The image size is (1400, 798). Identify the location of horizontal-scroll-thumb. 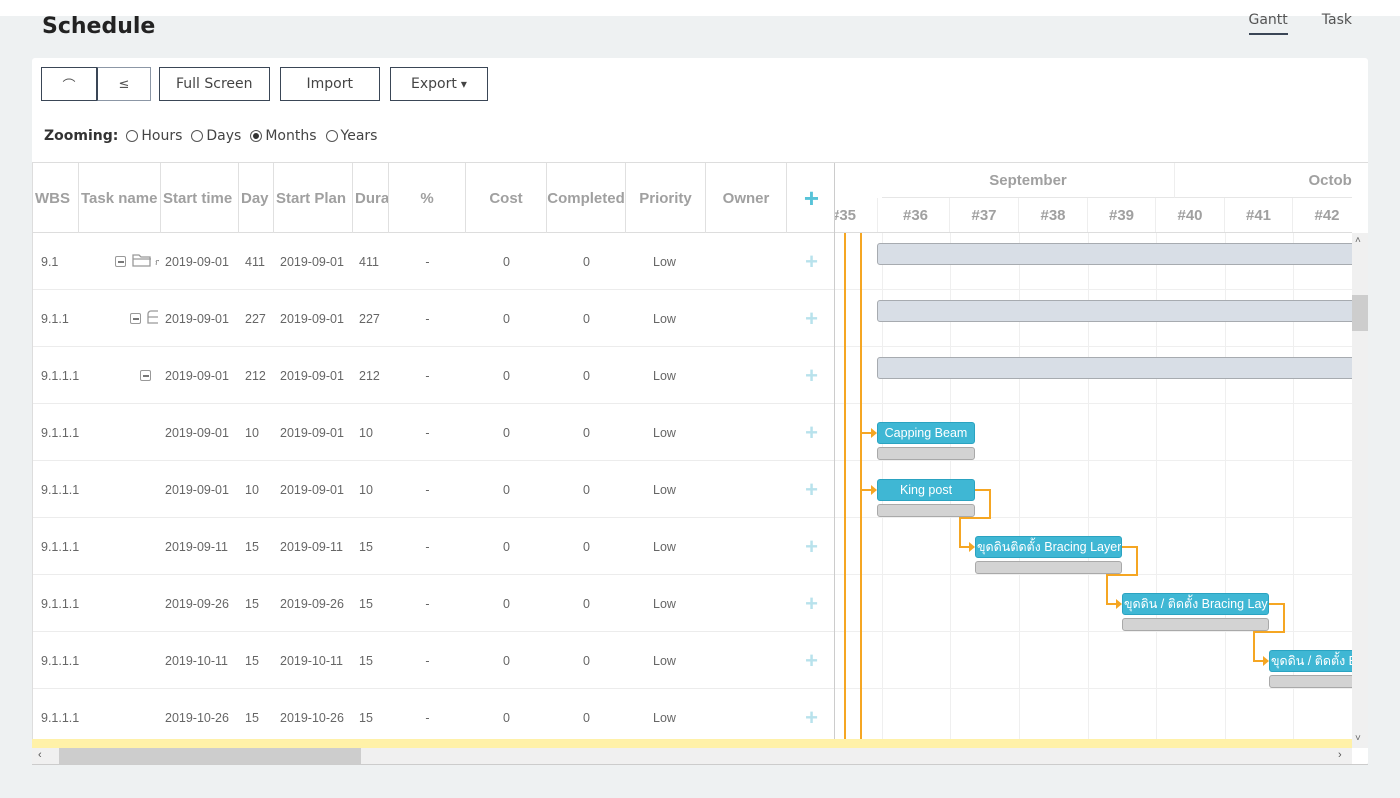
(210, 756).